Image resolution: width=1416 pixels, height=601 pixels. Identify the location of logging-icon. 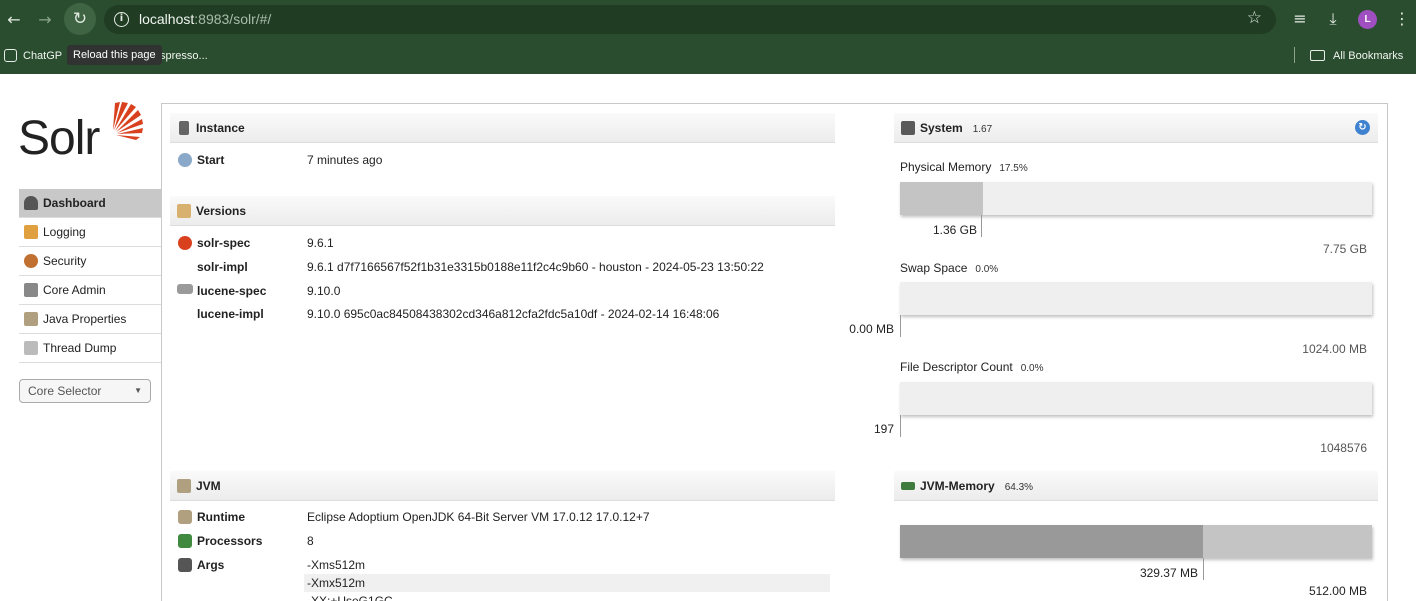
(31, 232).